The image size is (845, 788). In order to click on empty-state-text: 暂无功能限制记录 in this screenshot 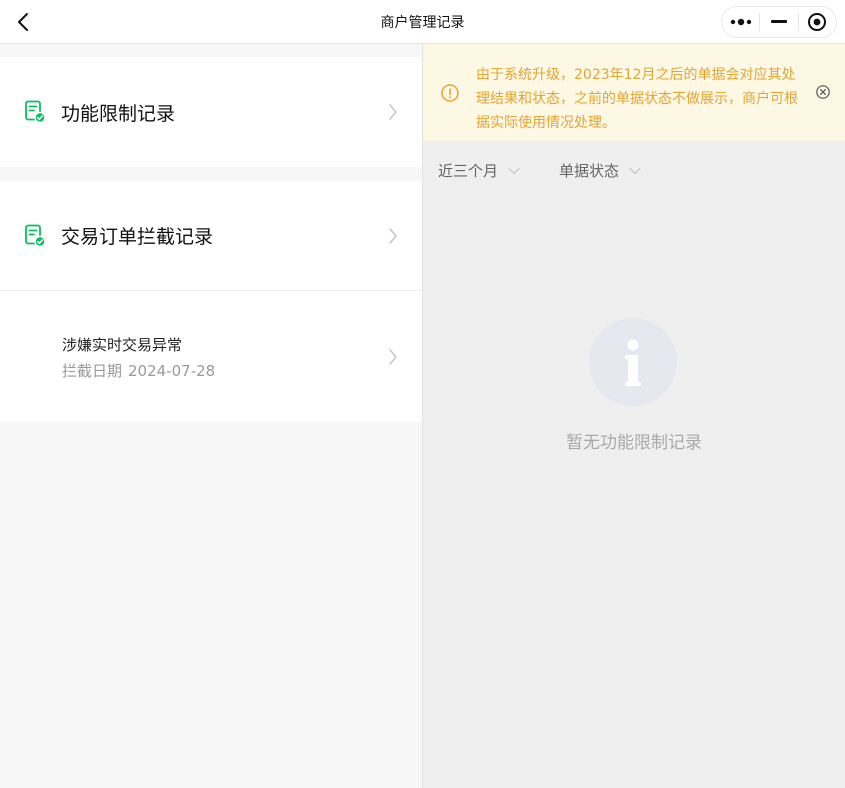, I will do `click(634, 443)`.